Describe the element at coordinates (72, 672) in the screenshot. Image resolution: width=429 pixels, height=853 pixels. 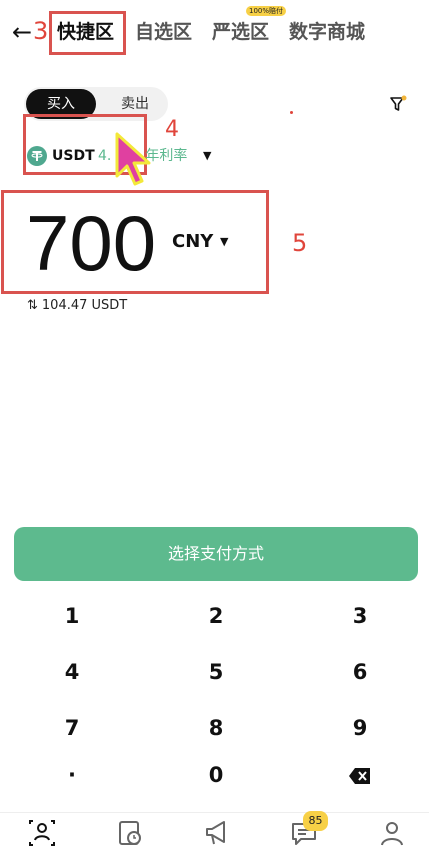
I see `key-4: 4` at that location.